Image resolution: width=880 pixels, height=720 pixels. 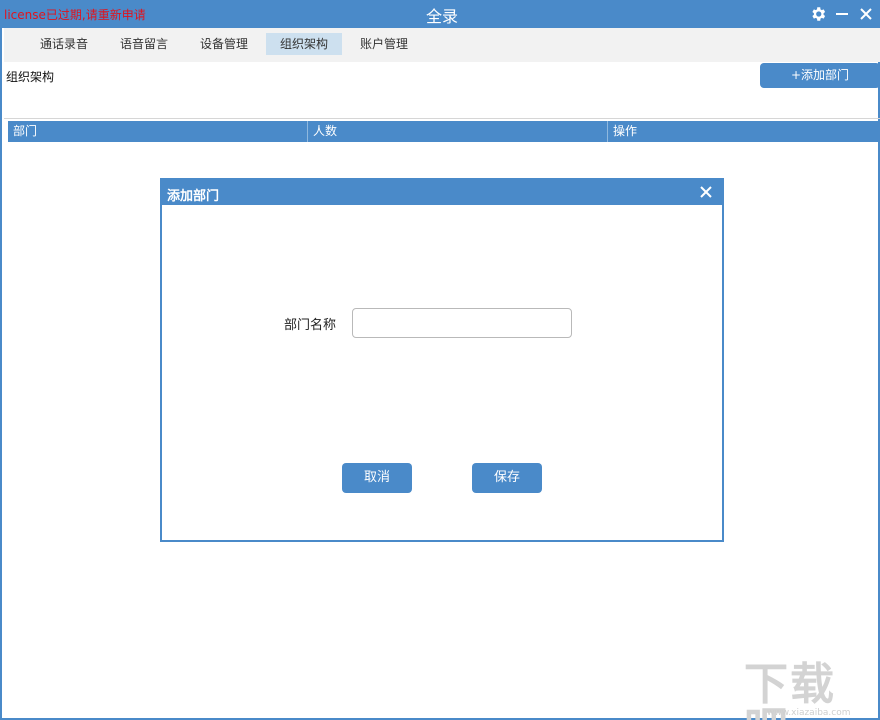 What do you see at coordinates (820, 75) in the screenshot?
I see `add-department-button: +添加部门` at bounding box center [820, 75].